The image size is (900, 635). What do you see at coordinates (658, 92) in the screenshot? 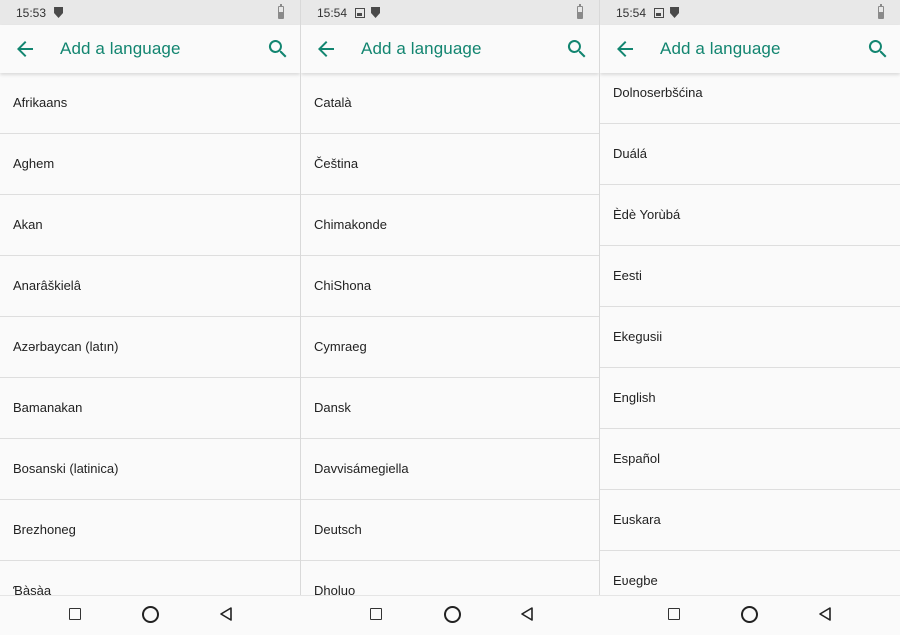
I see `language-label: Dolnoserbšćina` at bounding box center [658, 92].